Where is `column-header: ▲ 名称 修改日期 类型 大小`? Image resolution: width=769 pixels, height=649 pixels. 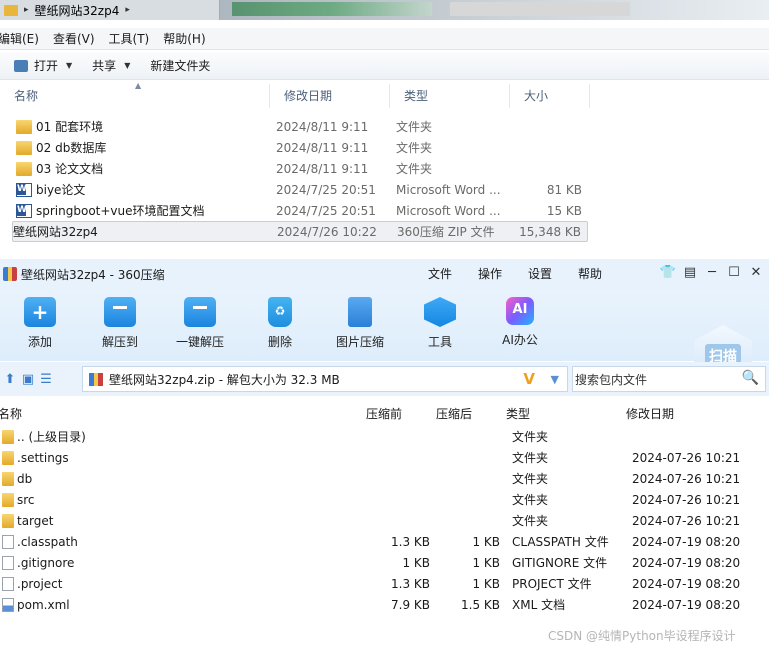 column-header: ▲ 名称 修改日期 类型 大小 is located at coordinates (295, 94).